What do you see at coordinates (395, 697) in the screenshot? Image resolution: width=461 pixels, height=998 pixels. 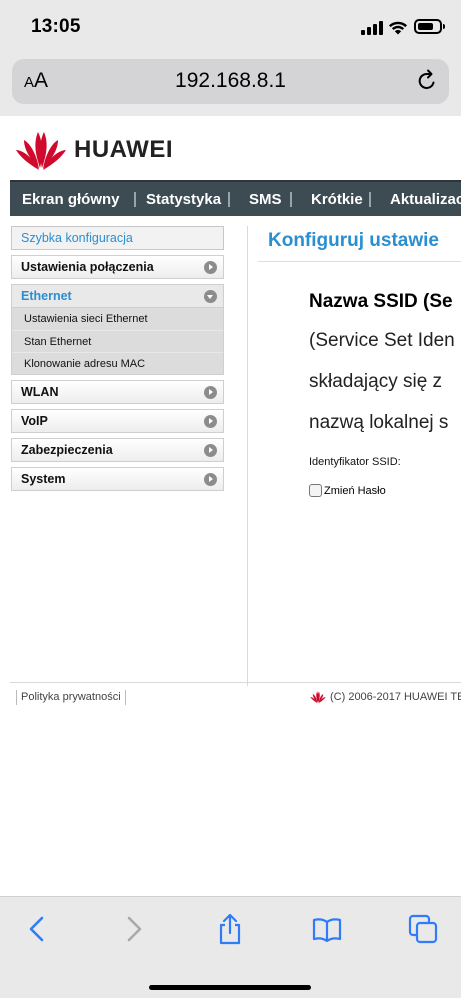 I see `copyright-text: (C) 2006-2017 HUAWEI TE` at bounding box center [395, 697].